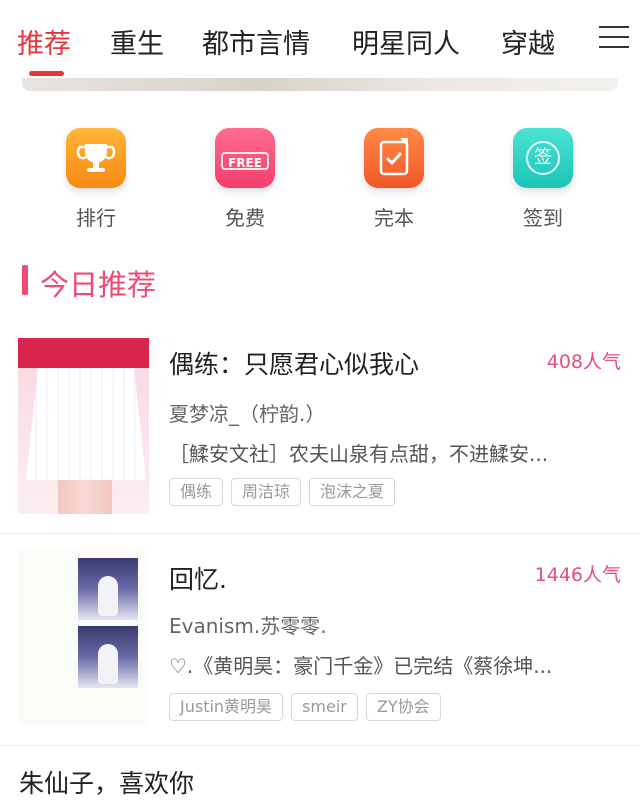 The image size is (640, 802). Describe the element at coordinates (266, 492) in the screenshot. I see `tag-chip: 周洁琼` at that location.